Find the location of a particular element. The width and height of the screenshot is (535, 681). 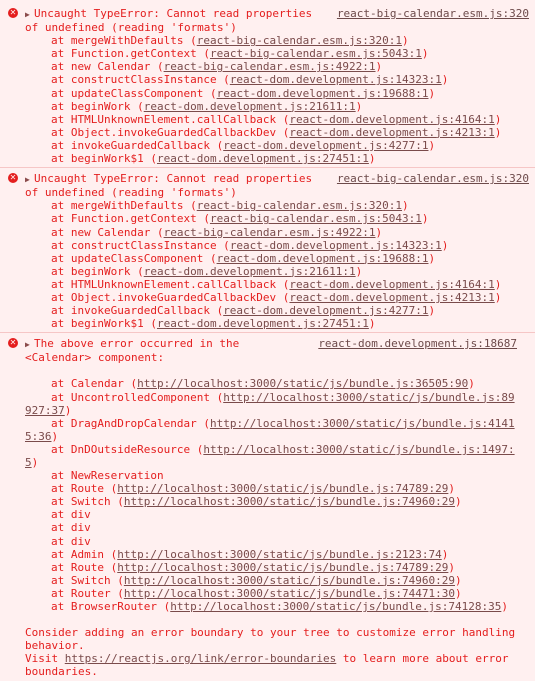

stack-frame-function: at Function.getContext ( is located at coordinates (130, 219).